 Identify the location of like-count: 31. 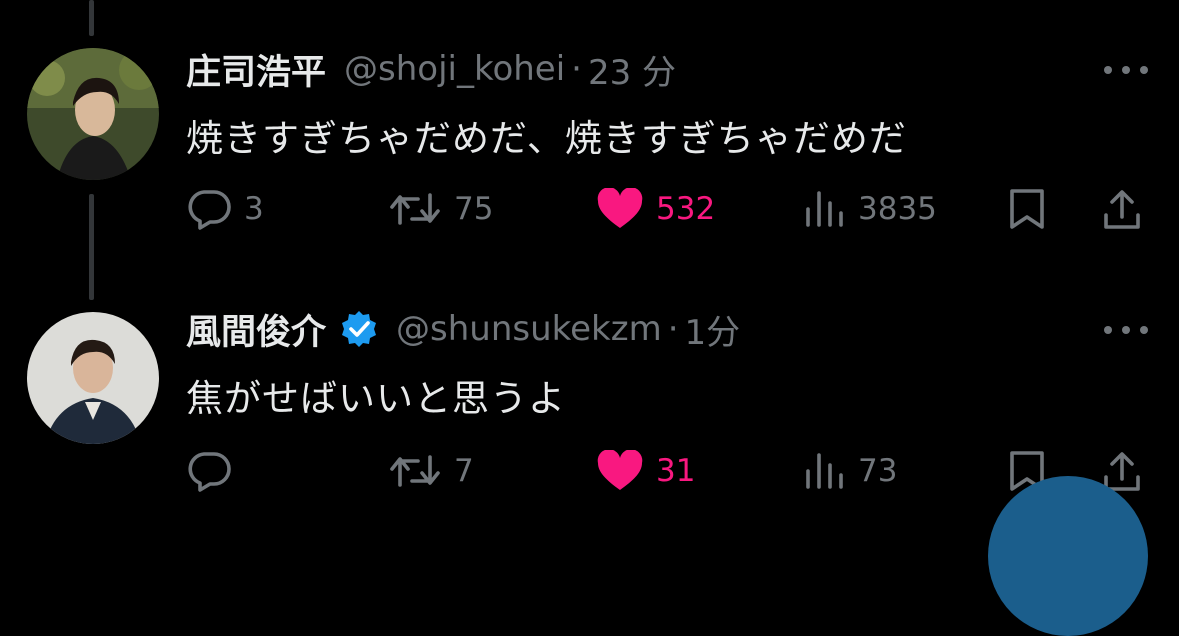
(676, 471).